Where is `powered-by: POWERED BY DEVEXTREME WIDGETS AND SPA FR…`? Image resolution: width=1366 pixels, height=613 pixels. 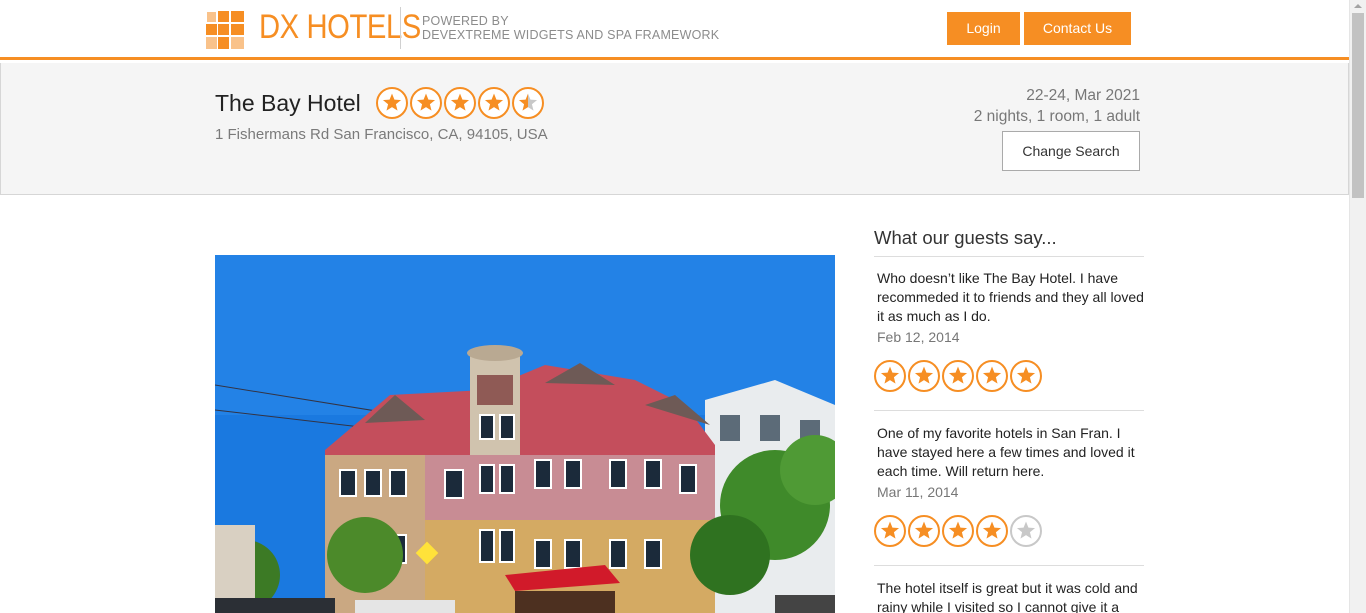
powered-by: POWERED BY DEVEXTREME WIDGETS AND SPA FR… is located at coordinates (570, 28).